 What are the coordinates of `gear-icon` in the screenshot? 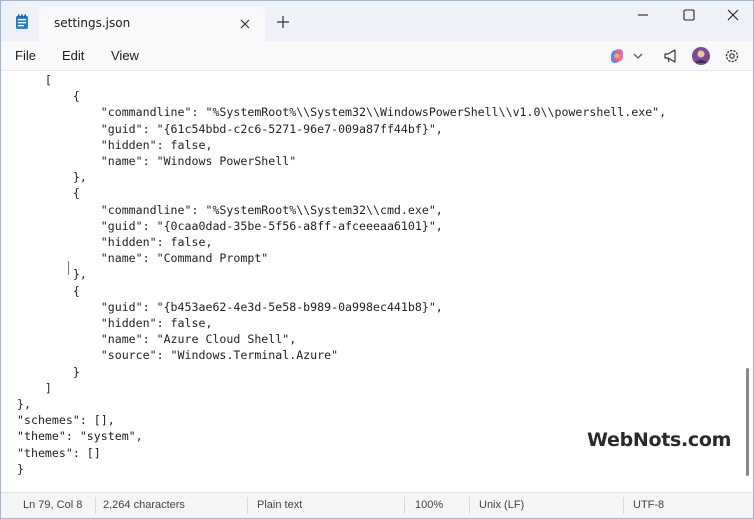 It's located at (732, 56).